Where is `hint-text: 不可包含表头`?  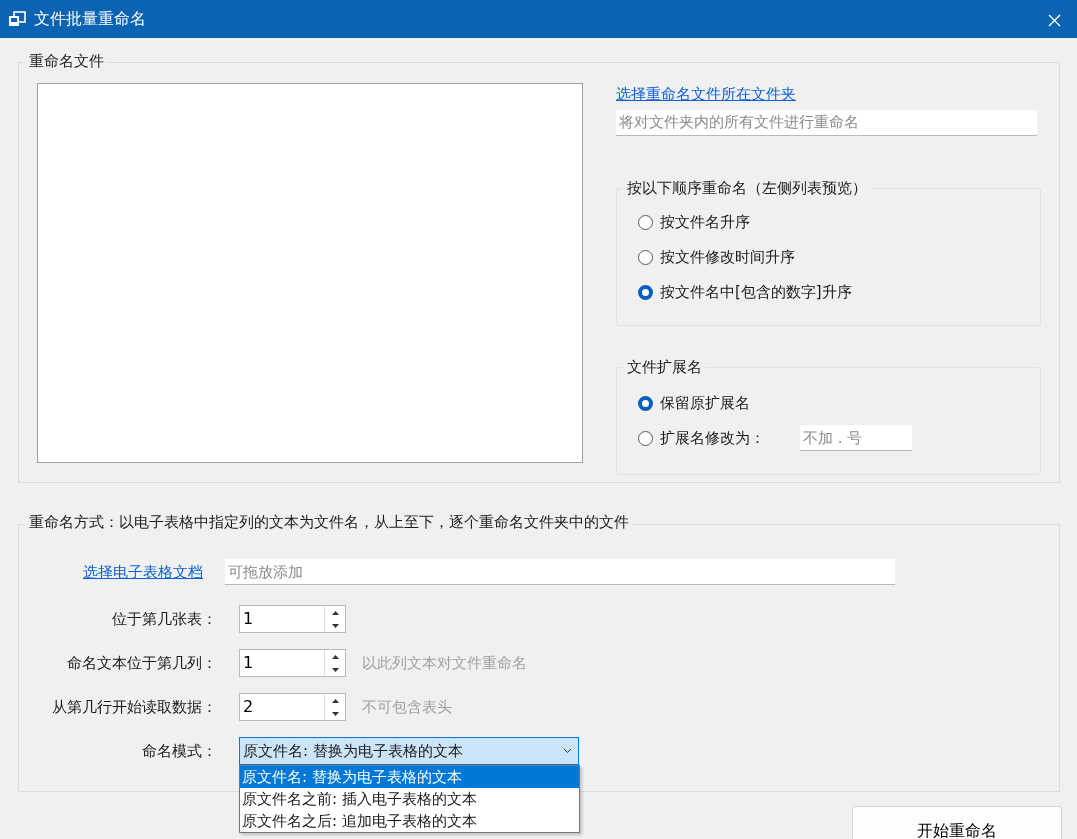 hint-text: 不可包含表头 is located at coordinates (407, 707).